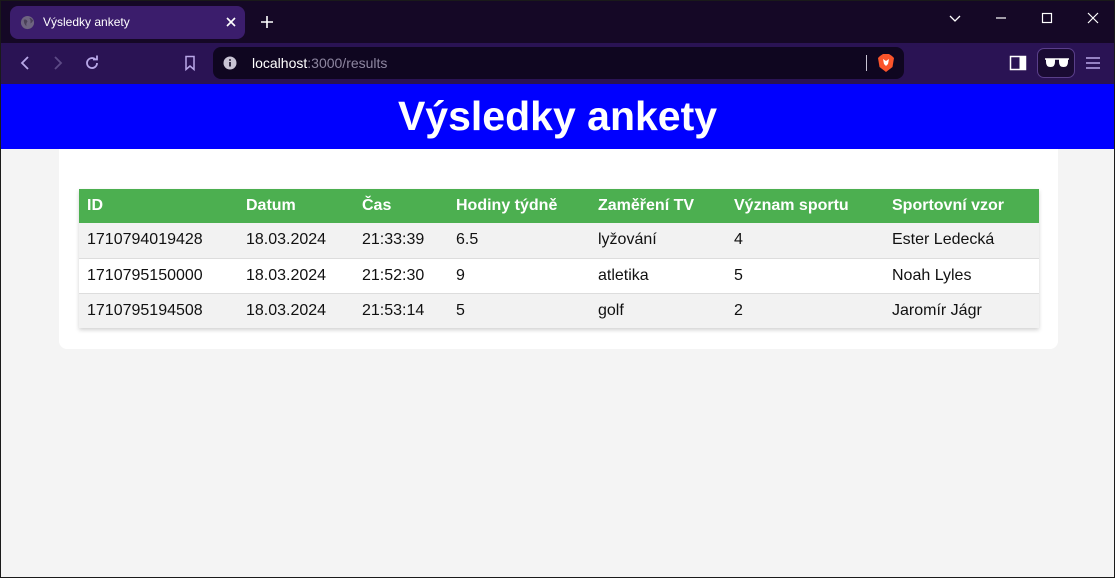 The height and width of the screenshot is (578, 1115). I want to click on reload-icon, so click(92, 63).